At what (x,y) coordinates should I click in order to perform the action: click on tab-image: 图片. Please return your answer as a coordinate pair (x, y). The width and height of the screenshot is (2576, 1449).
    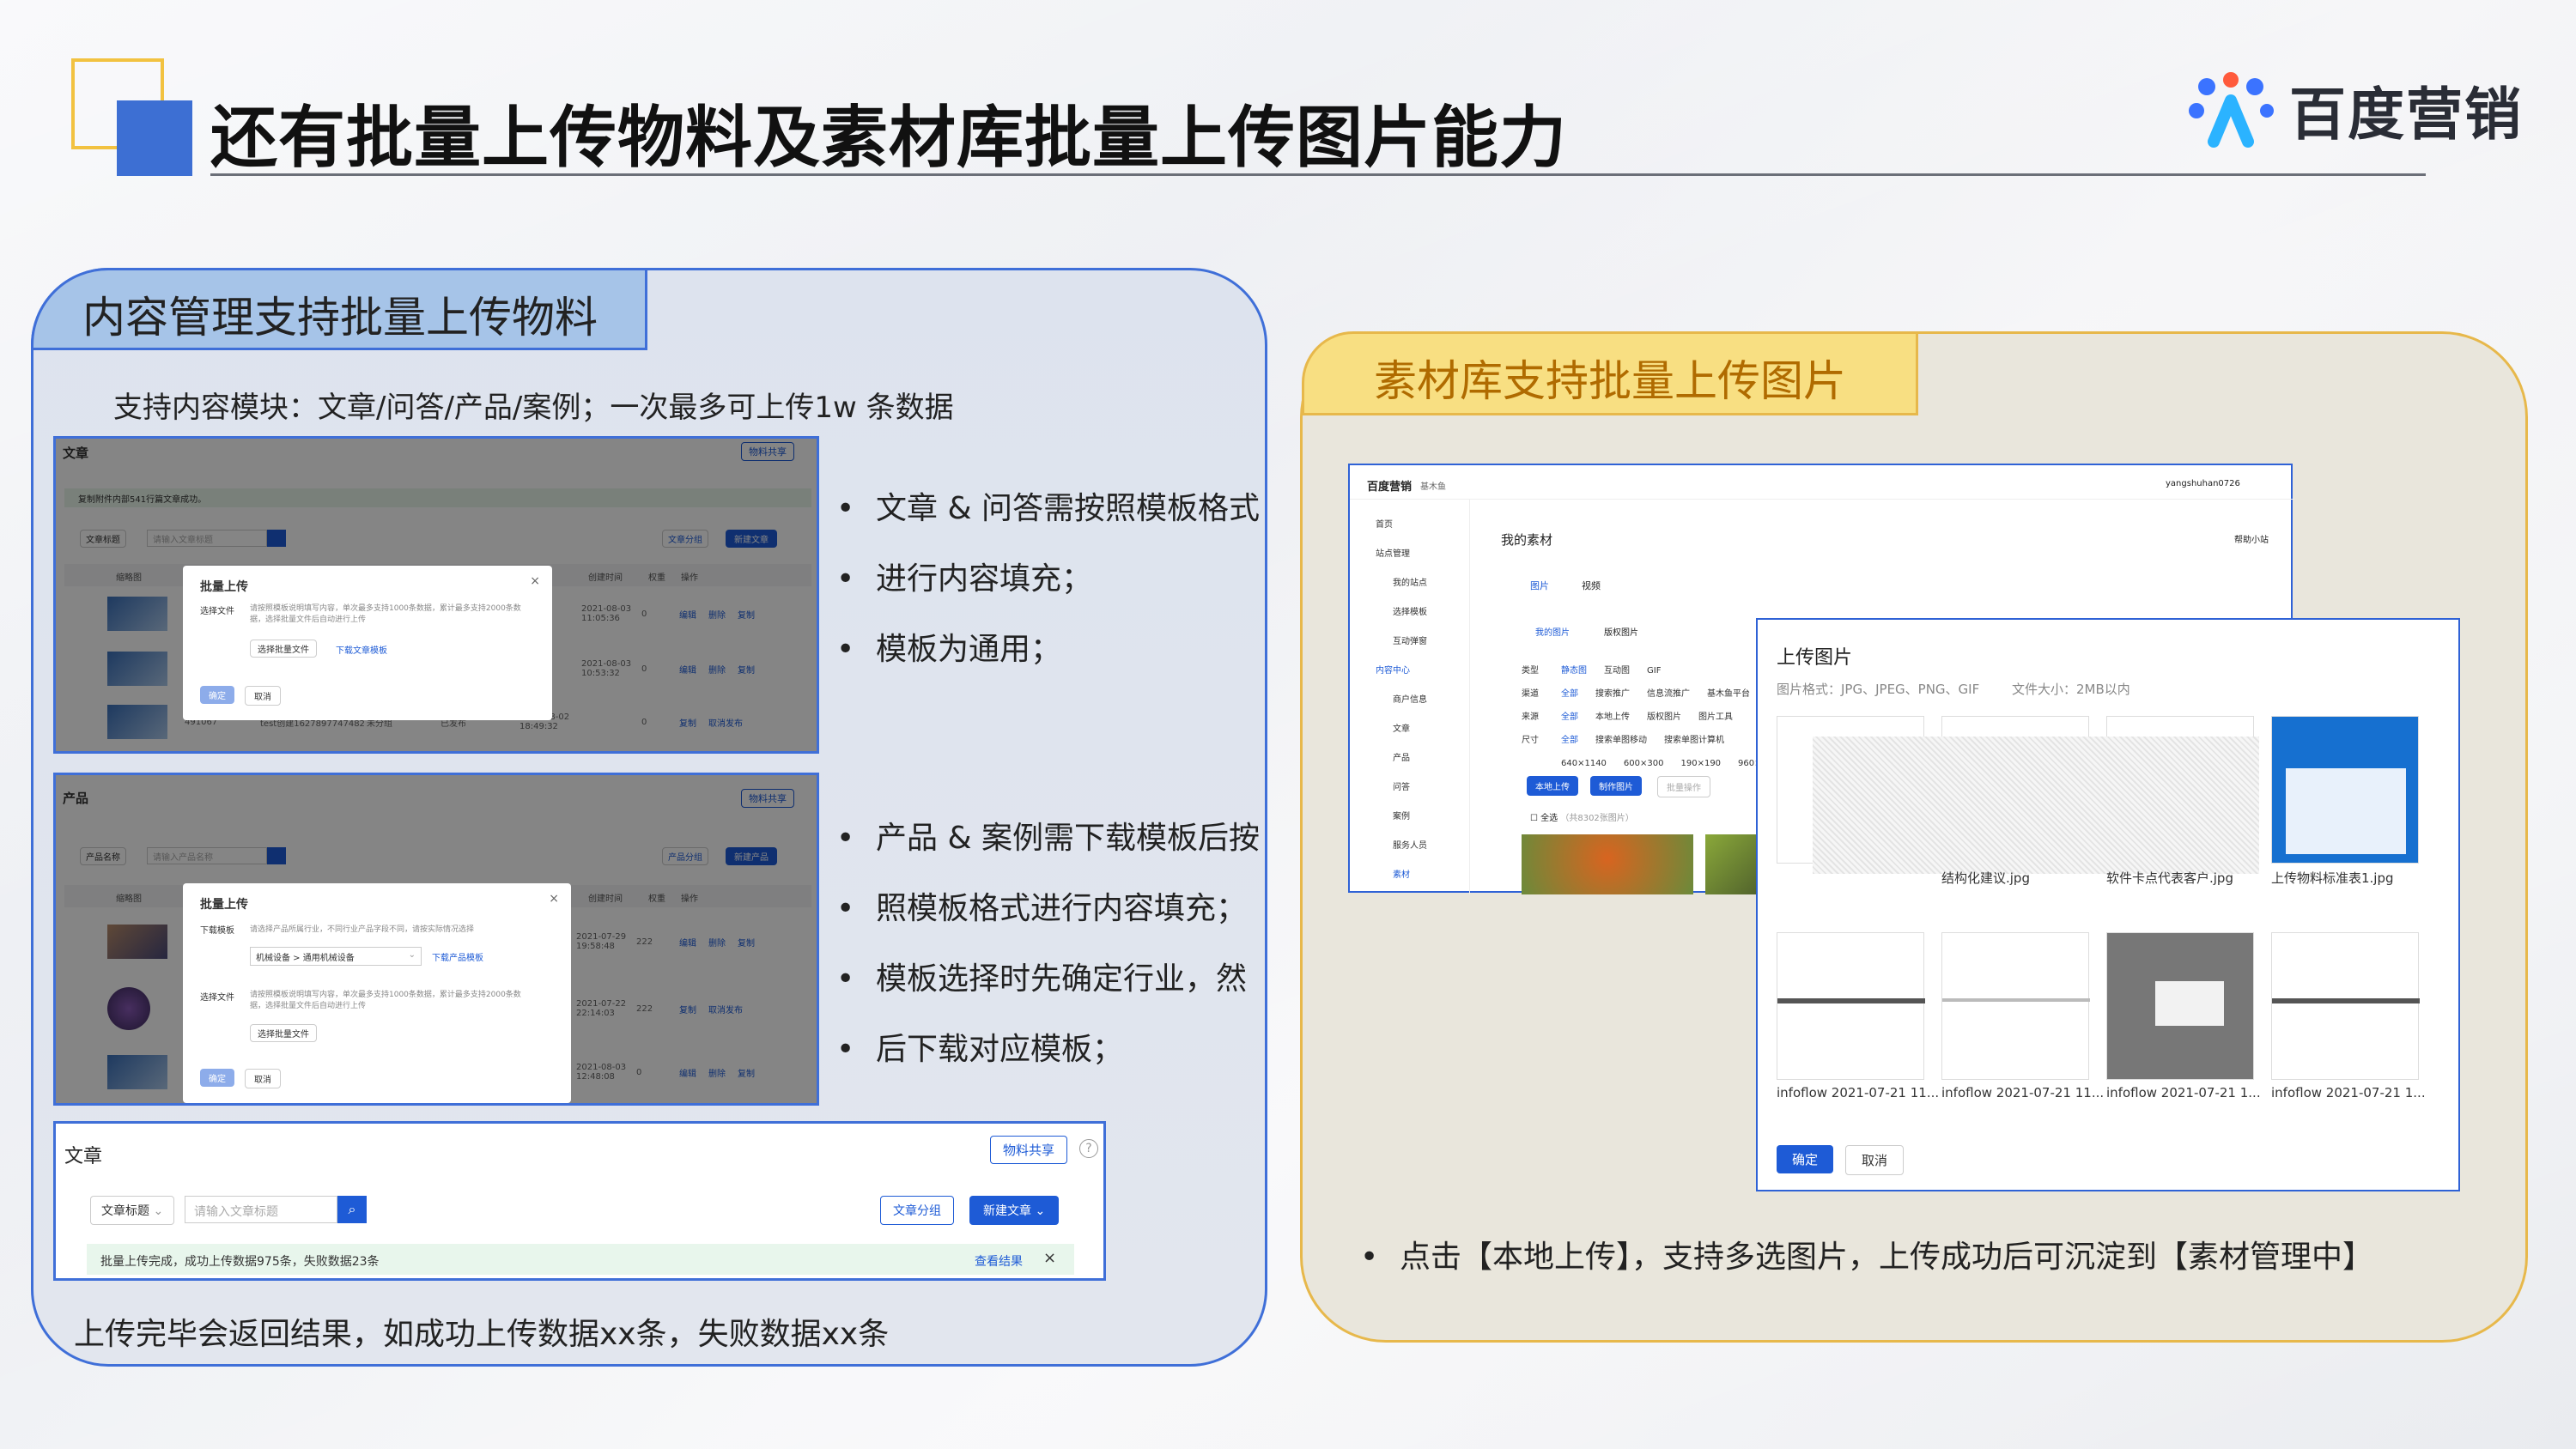
    Looking at the image, I should click on (1539, 585).